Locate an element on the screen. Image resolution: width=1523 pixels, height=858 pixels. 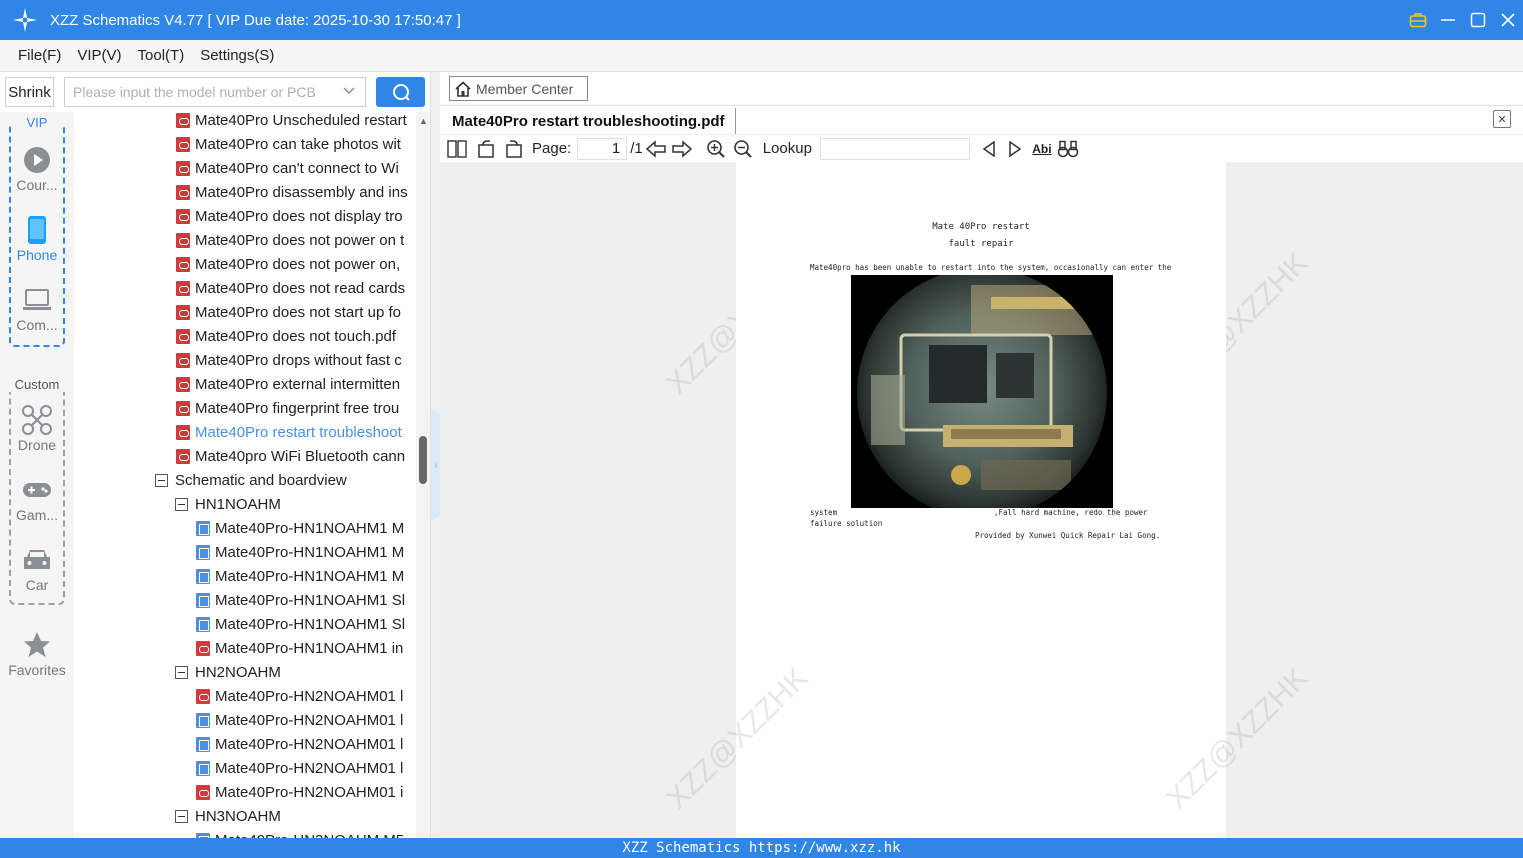
microscope-photo is located at coordinates (982, 391).